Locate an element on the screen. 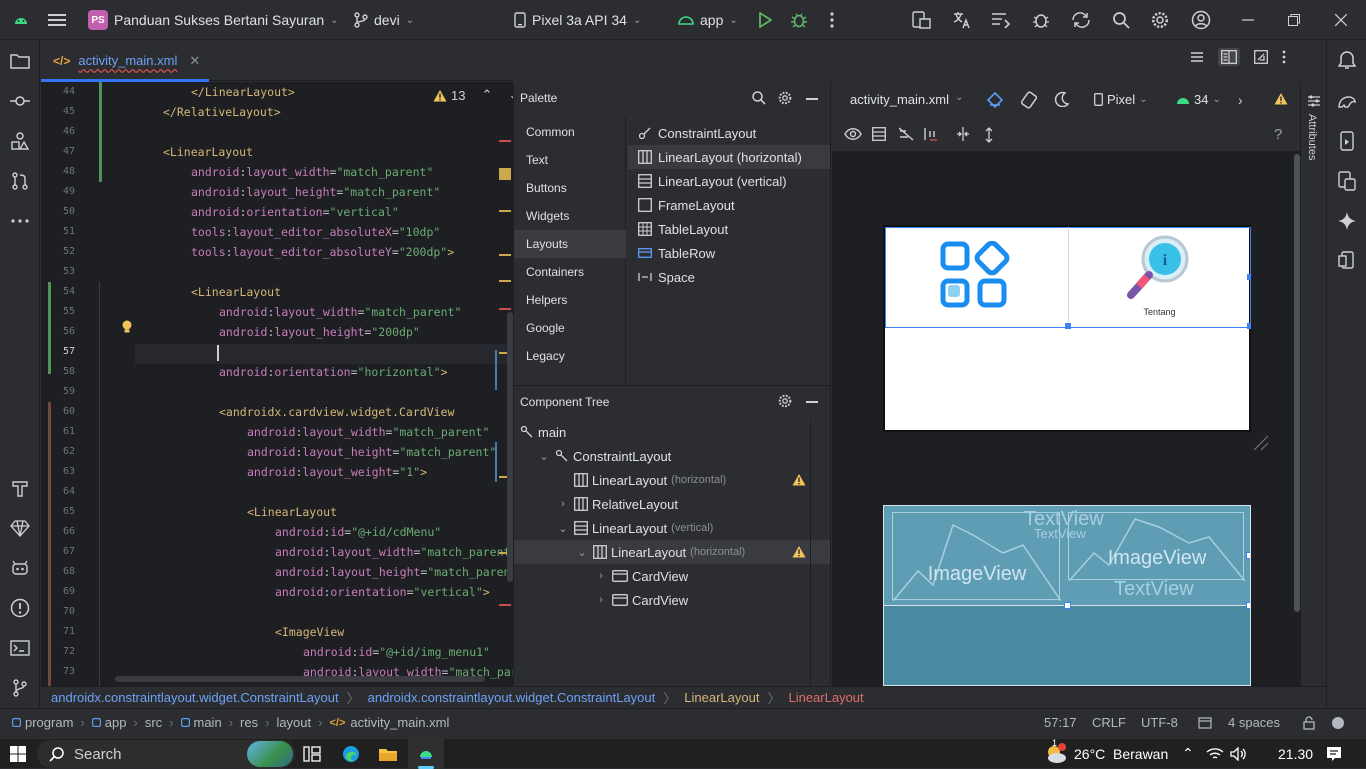 The width and height of the screenshot is (1366, 769). margin-icon is located at coordinates (879, 134).